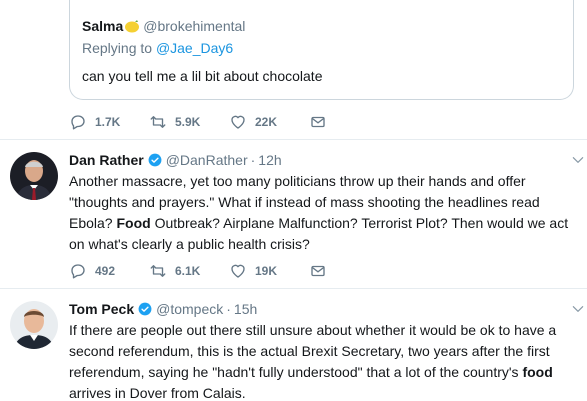 The height and width of the screenshot is (401, 587). Describe the element at coordinates (119, 48) in the screenshot. I see `replying-to-label: Replying to` at that location.